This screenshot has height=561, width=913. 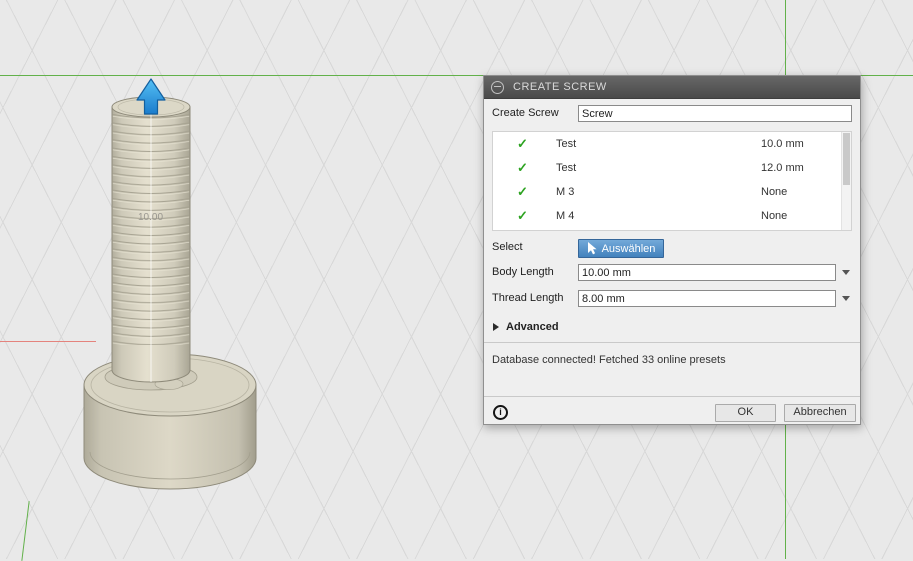 What do you see at coordinates (745, 413) in the screenshot?
I see `ok-button: OK` at bounding box center [745, 413].